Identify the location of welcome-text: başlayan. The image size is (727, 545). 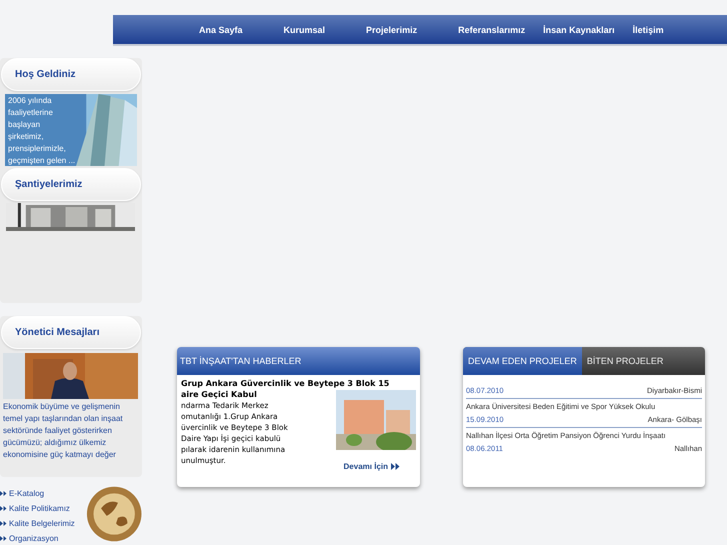
(25, 125).